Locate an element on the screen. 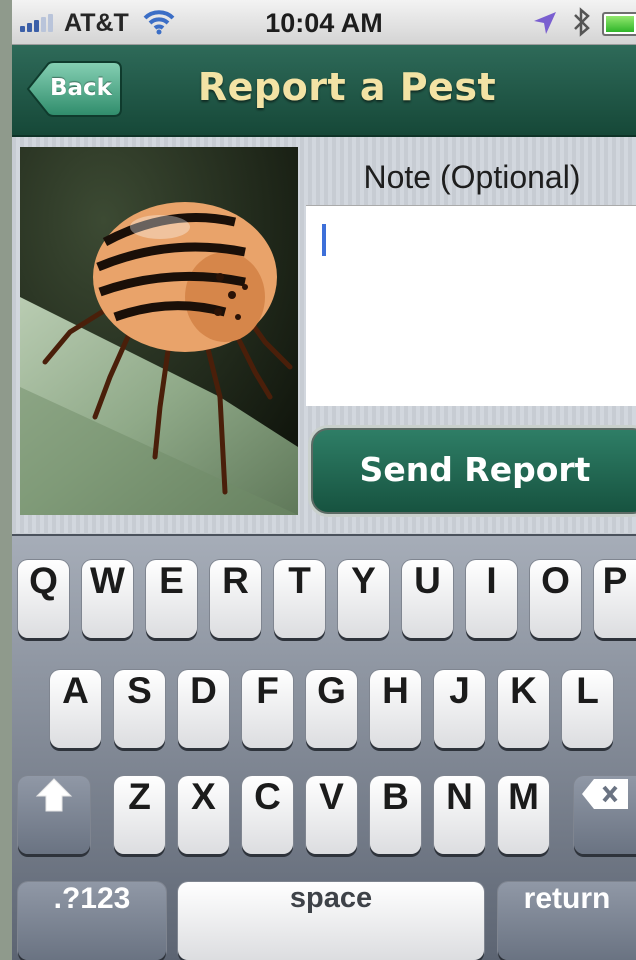  key-c: C is located at coordinates (267, 815).